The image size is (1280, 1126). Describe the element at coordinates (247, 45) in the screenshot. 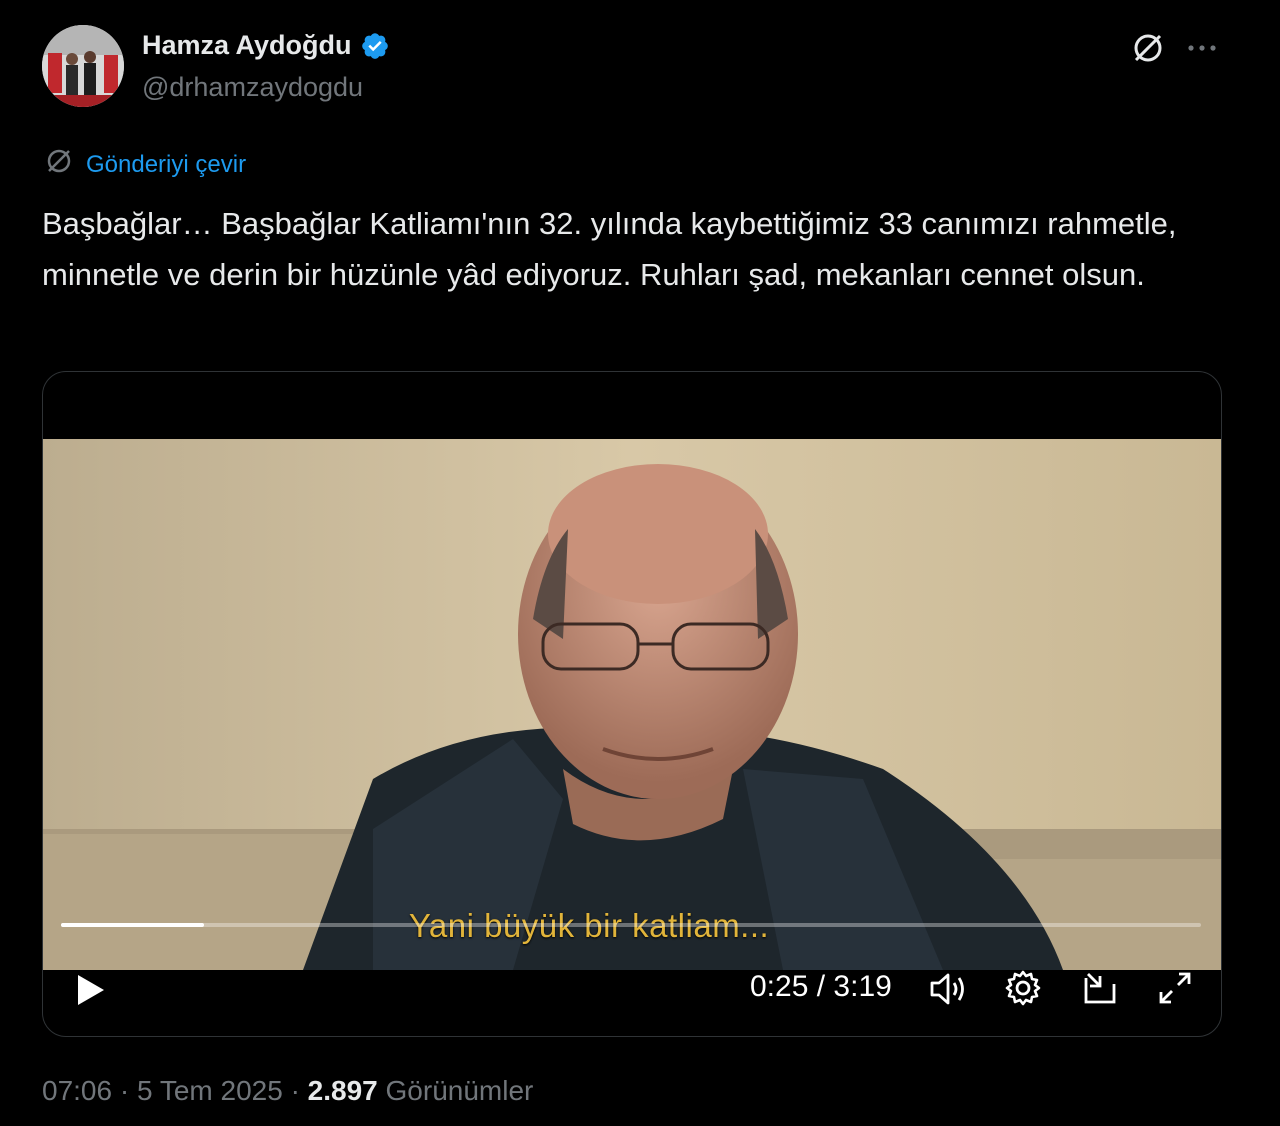

I see `author-name: Hamza Aydoğdu` at that location.